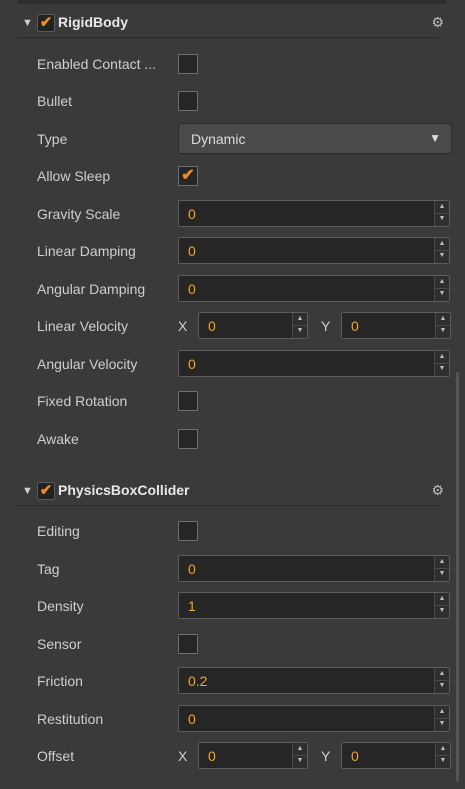 This screenshot has width=465, height=789. I want to click on tag-value: 0, so click(192, 569).